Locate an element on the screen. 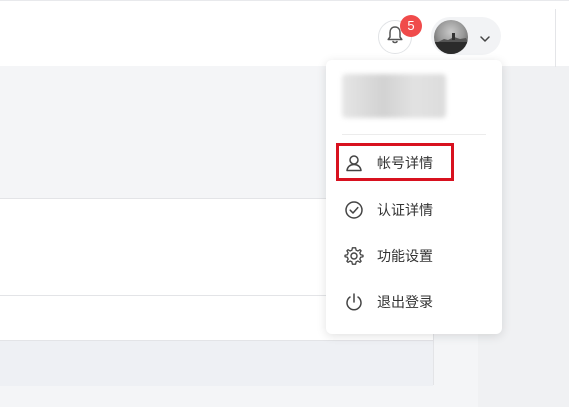 The width and height of the screenshot is (569, 407). menu-item-account-details: 帐号详情 is located at coordinates (413, 163).